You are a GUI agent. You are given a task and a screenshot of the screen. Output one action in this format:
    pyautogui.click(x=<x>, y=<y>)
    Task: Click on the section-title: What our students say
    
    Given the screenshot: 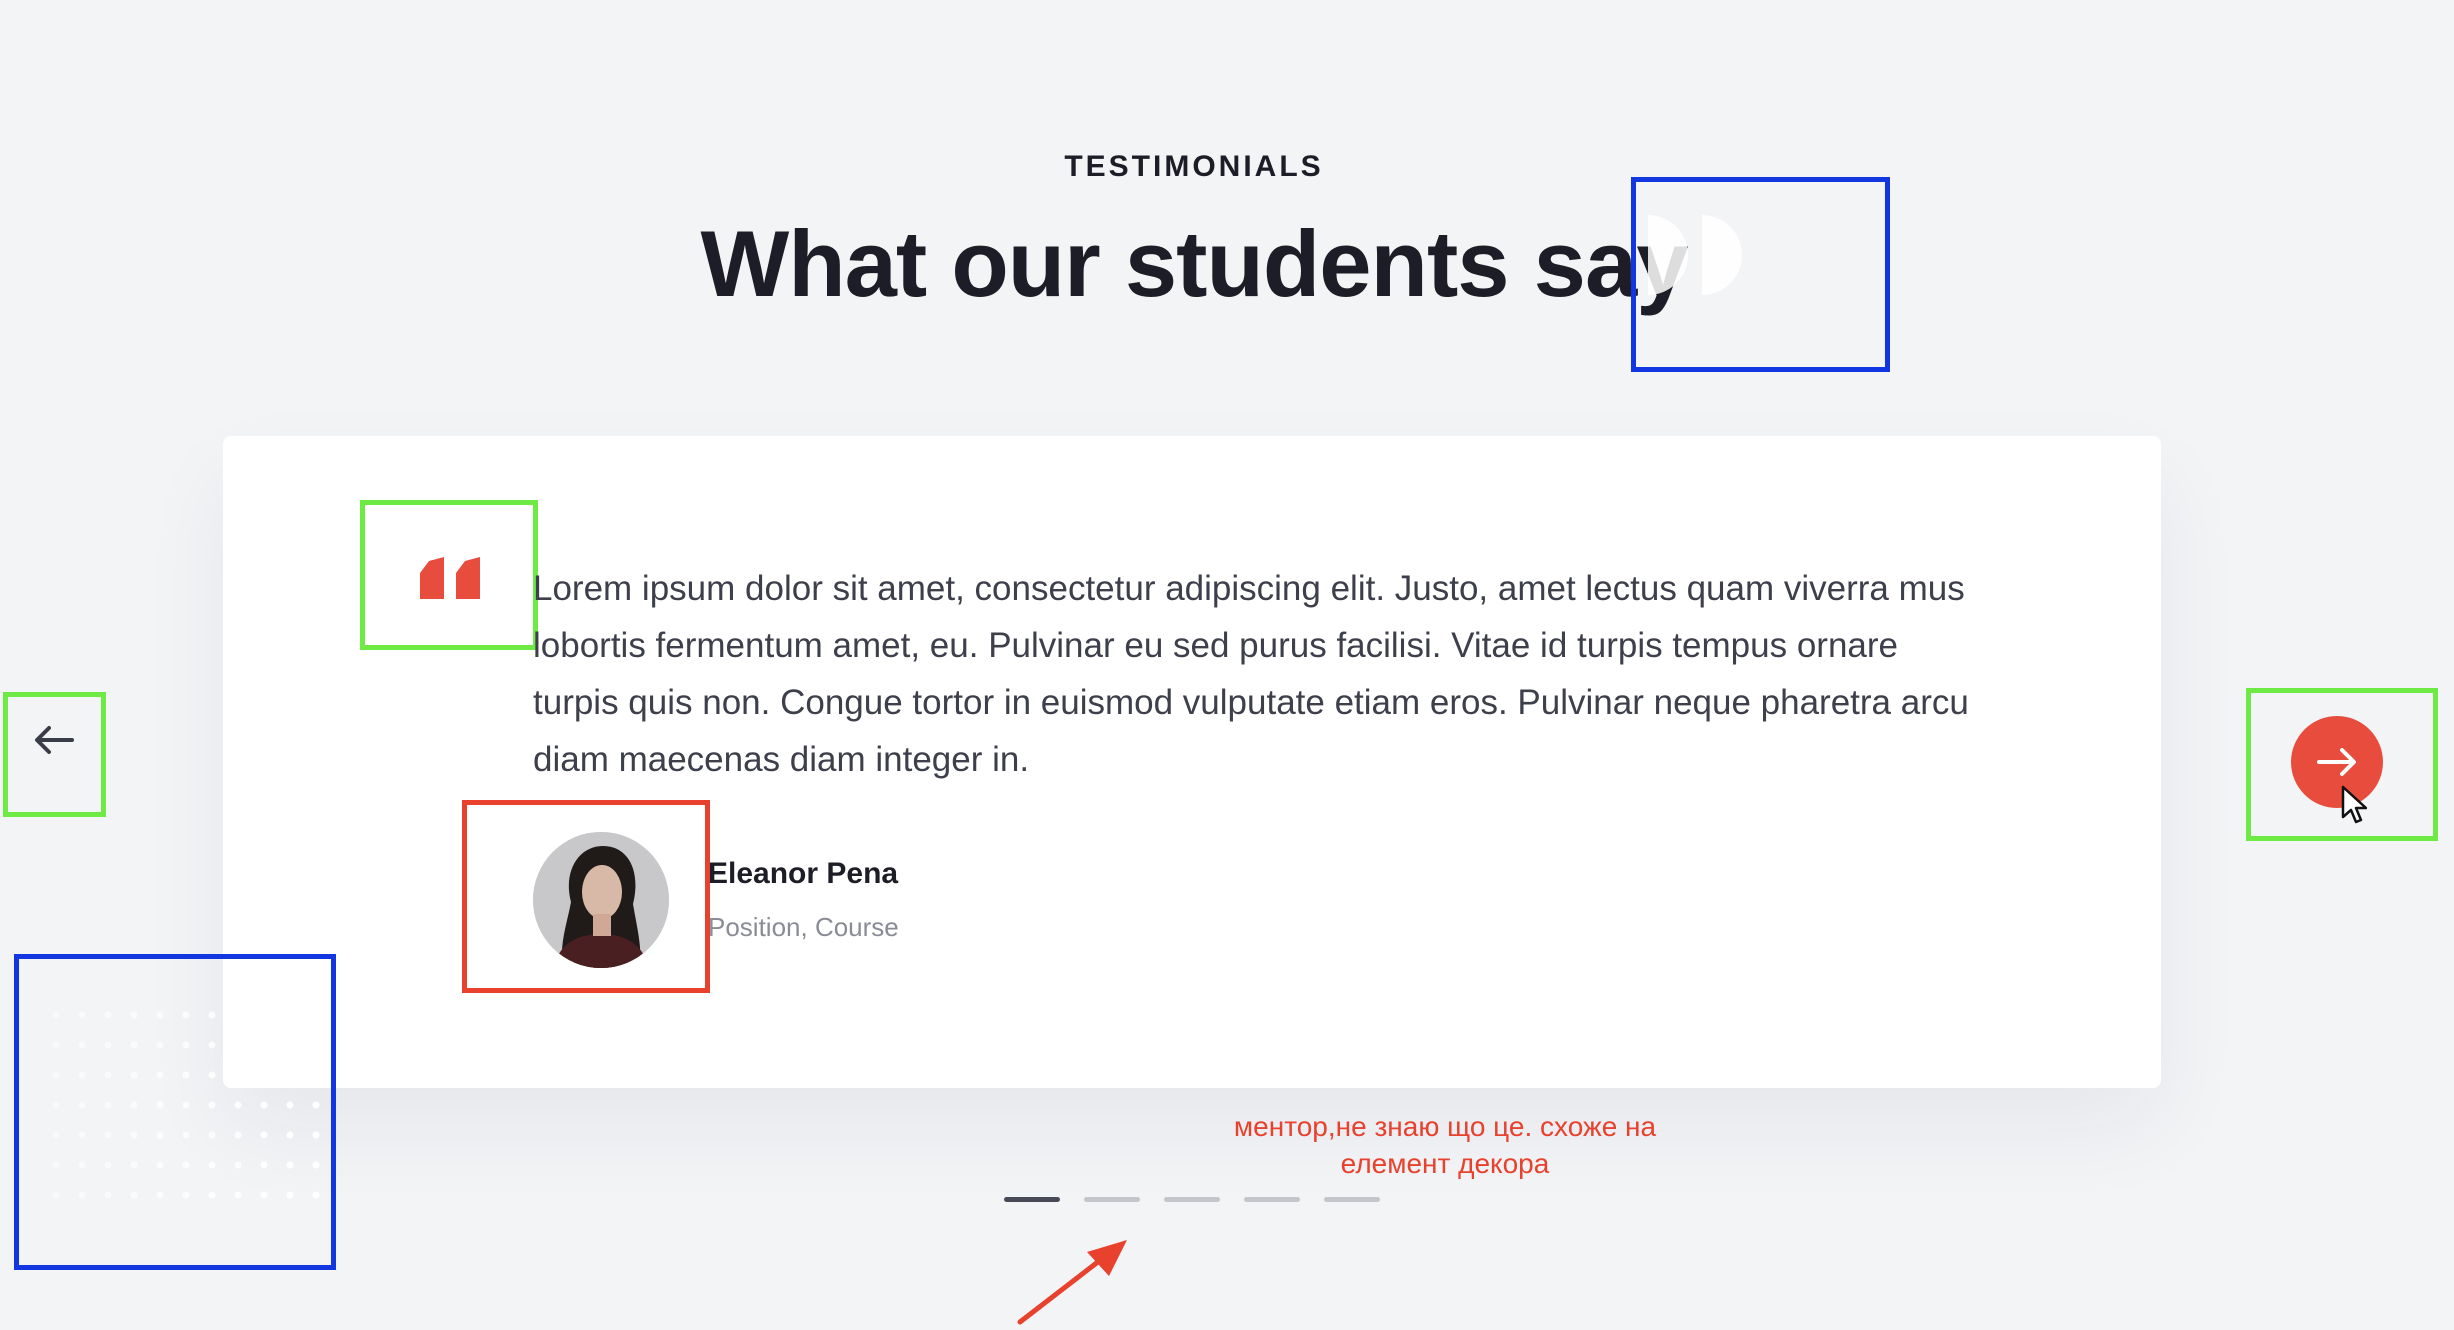 What is the action you would take?
    pyautogui.click(x=1194, y=263)
    